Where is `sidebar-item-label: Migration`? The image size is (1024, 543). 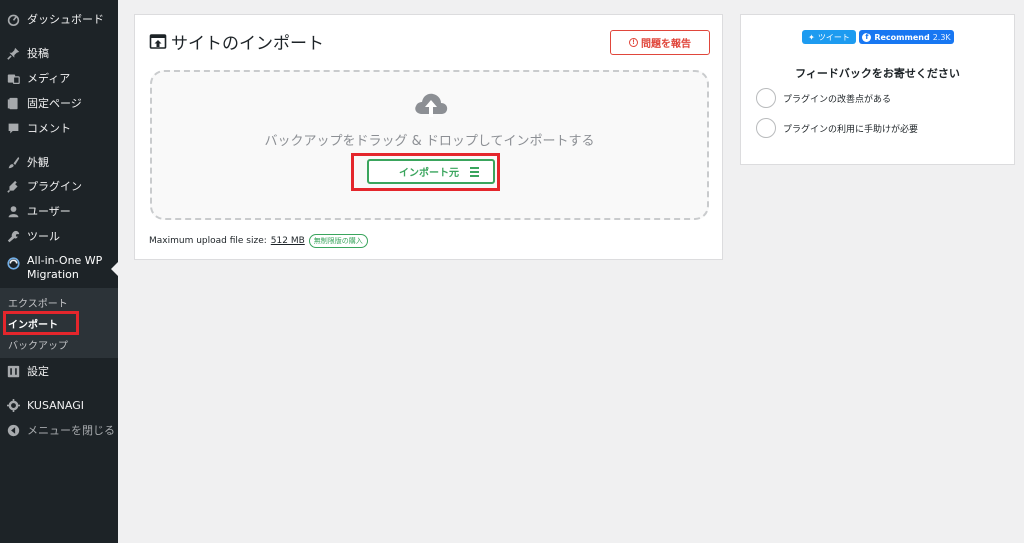 sidebar-item-label: Migration is located at coordinates (53, 274).